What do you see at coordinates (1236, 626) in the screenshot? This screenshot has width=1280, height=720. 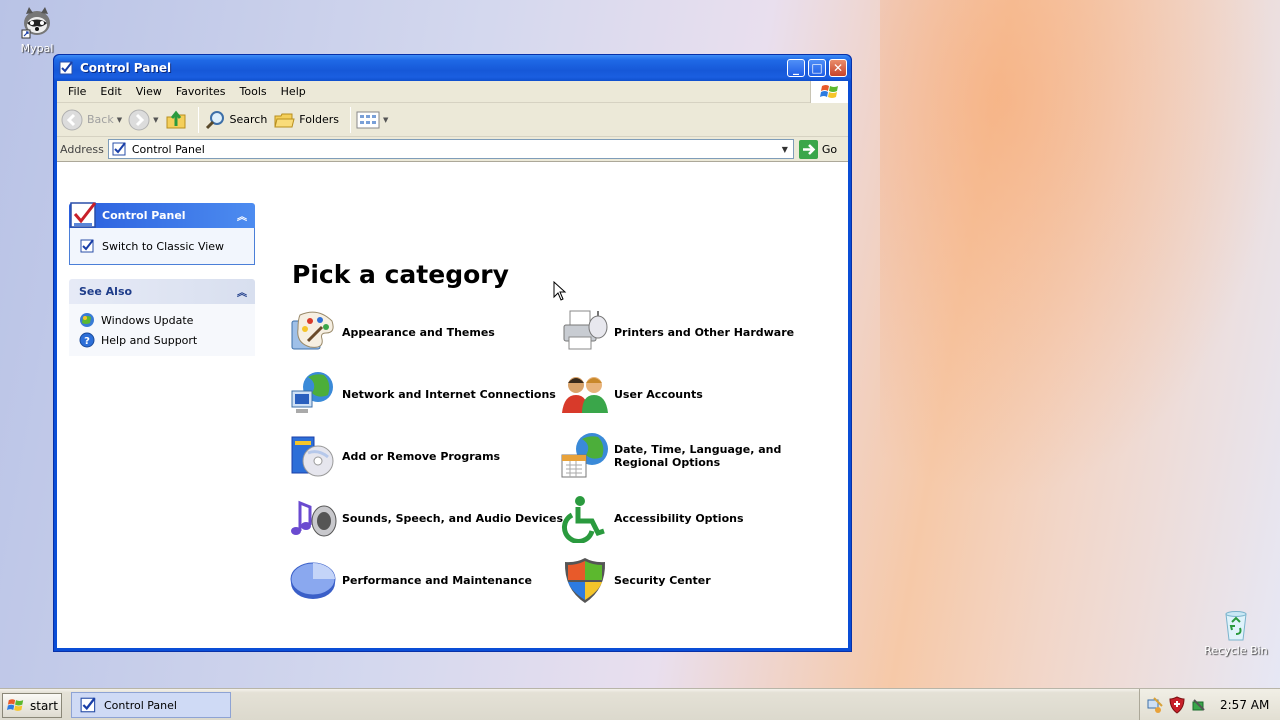 I see `recycle-bin-icon` at bounding box center [1236, 626].